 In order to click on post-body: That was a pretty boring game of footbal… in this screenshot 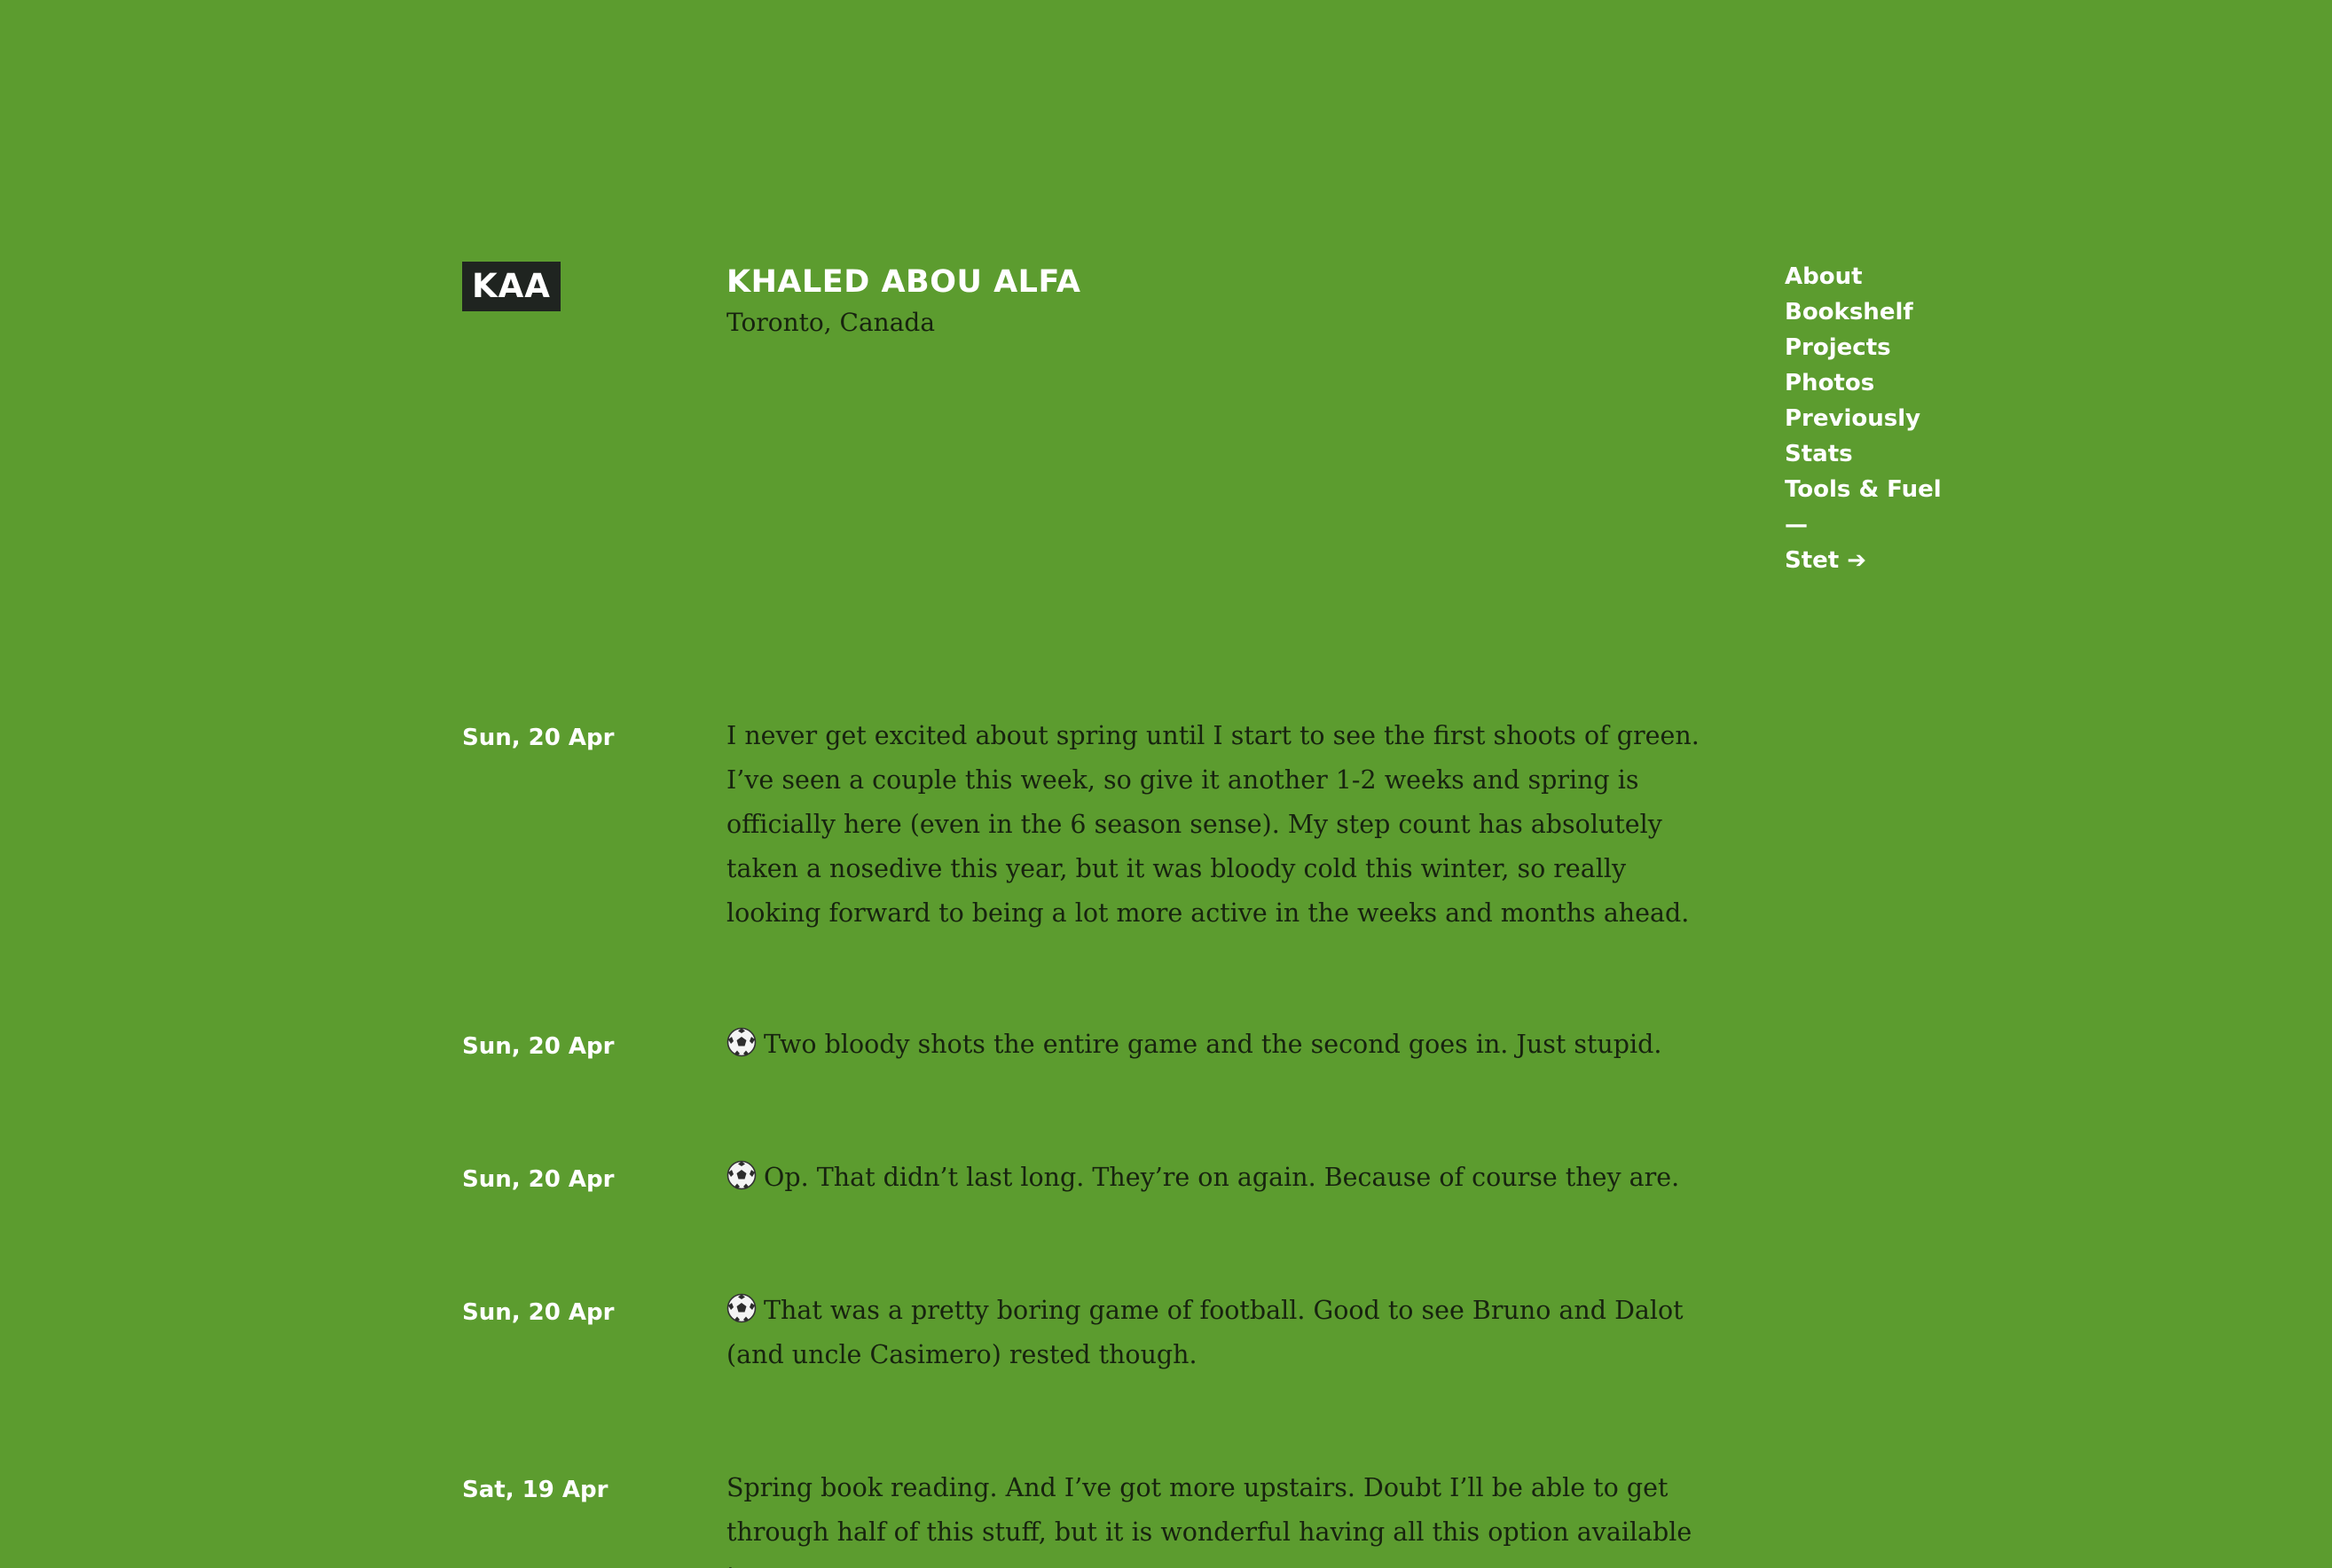, I will do `click(1225, 1333)`.